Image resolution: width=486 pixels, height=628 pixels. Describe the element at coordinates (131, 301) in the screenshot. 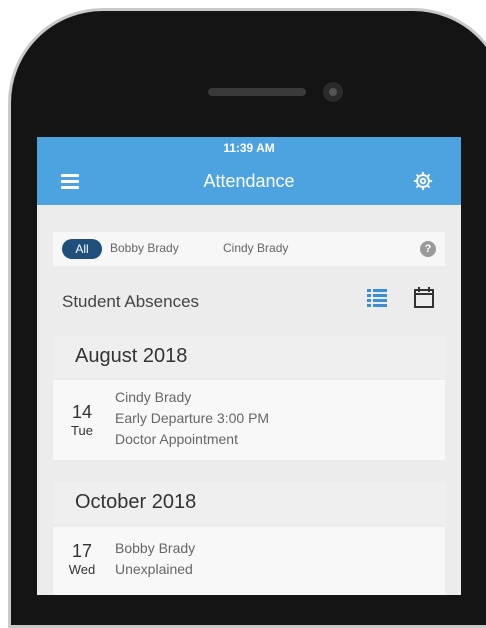

I see `section-title: Student Absences` at that location.